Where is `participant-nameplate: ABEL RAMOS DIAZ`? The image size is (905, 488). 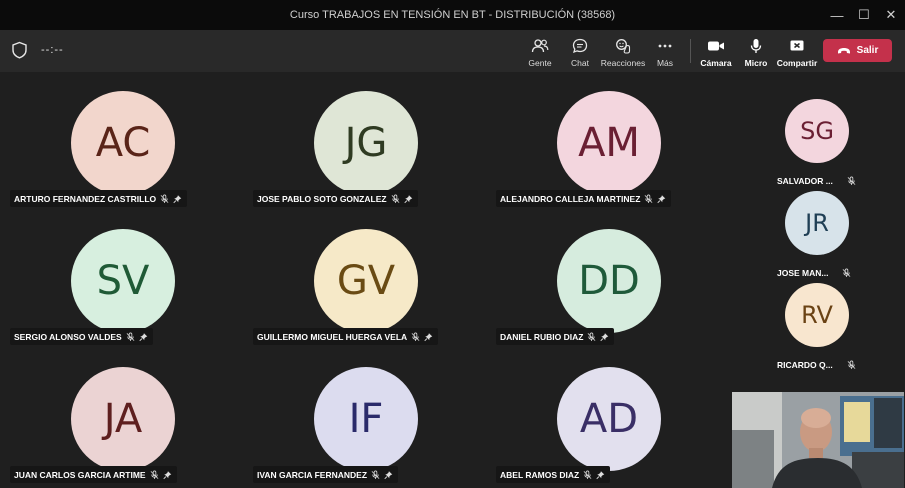
participant-nameplate: ABEL RAMOS DIAZ is located at coordinates (553, 474).